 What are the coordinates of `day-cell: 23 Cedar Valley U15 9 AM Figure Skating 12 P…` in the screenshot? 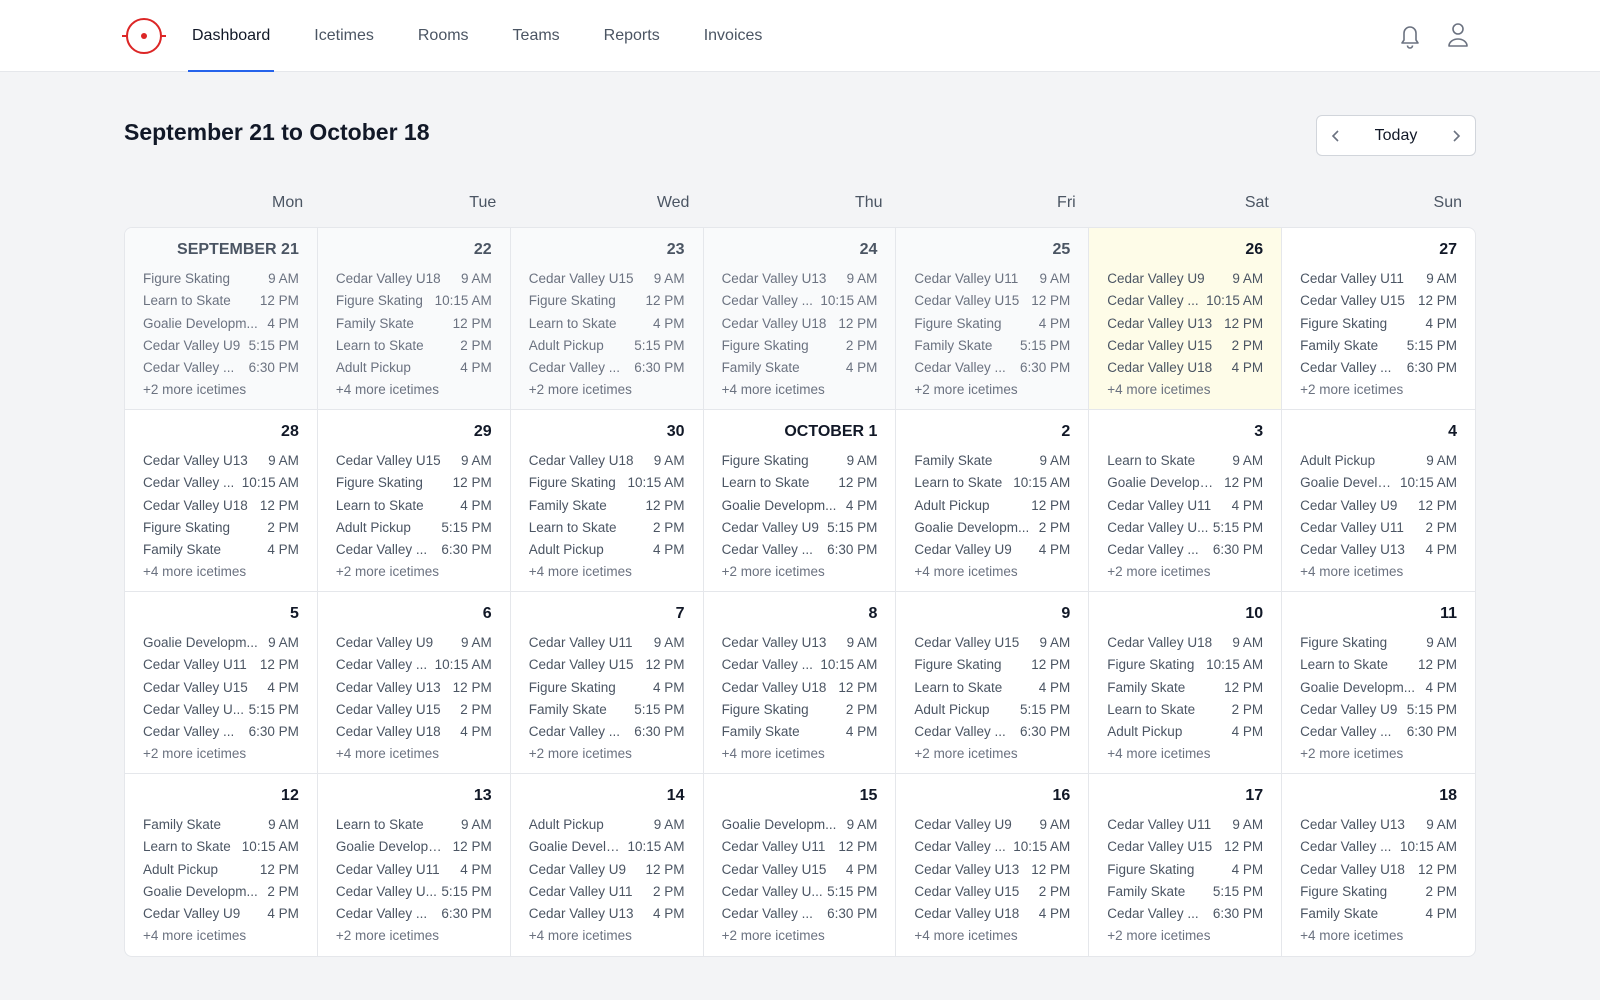 It's located at (607, 319).